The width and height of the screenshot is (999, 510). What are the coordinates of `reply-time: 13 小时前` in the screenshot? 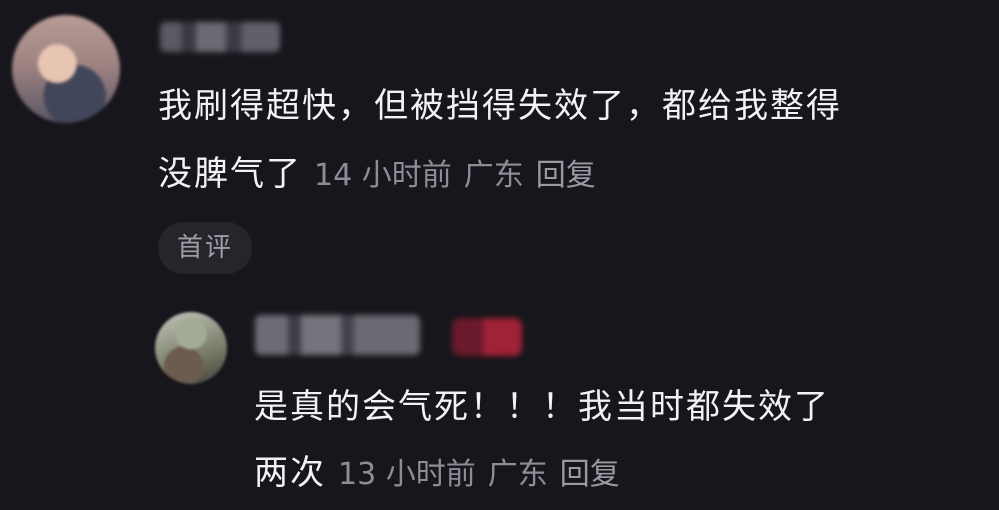 It's located at (407, 474).